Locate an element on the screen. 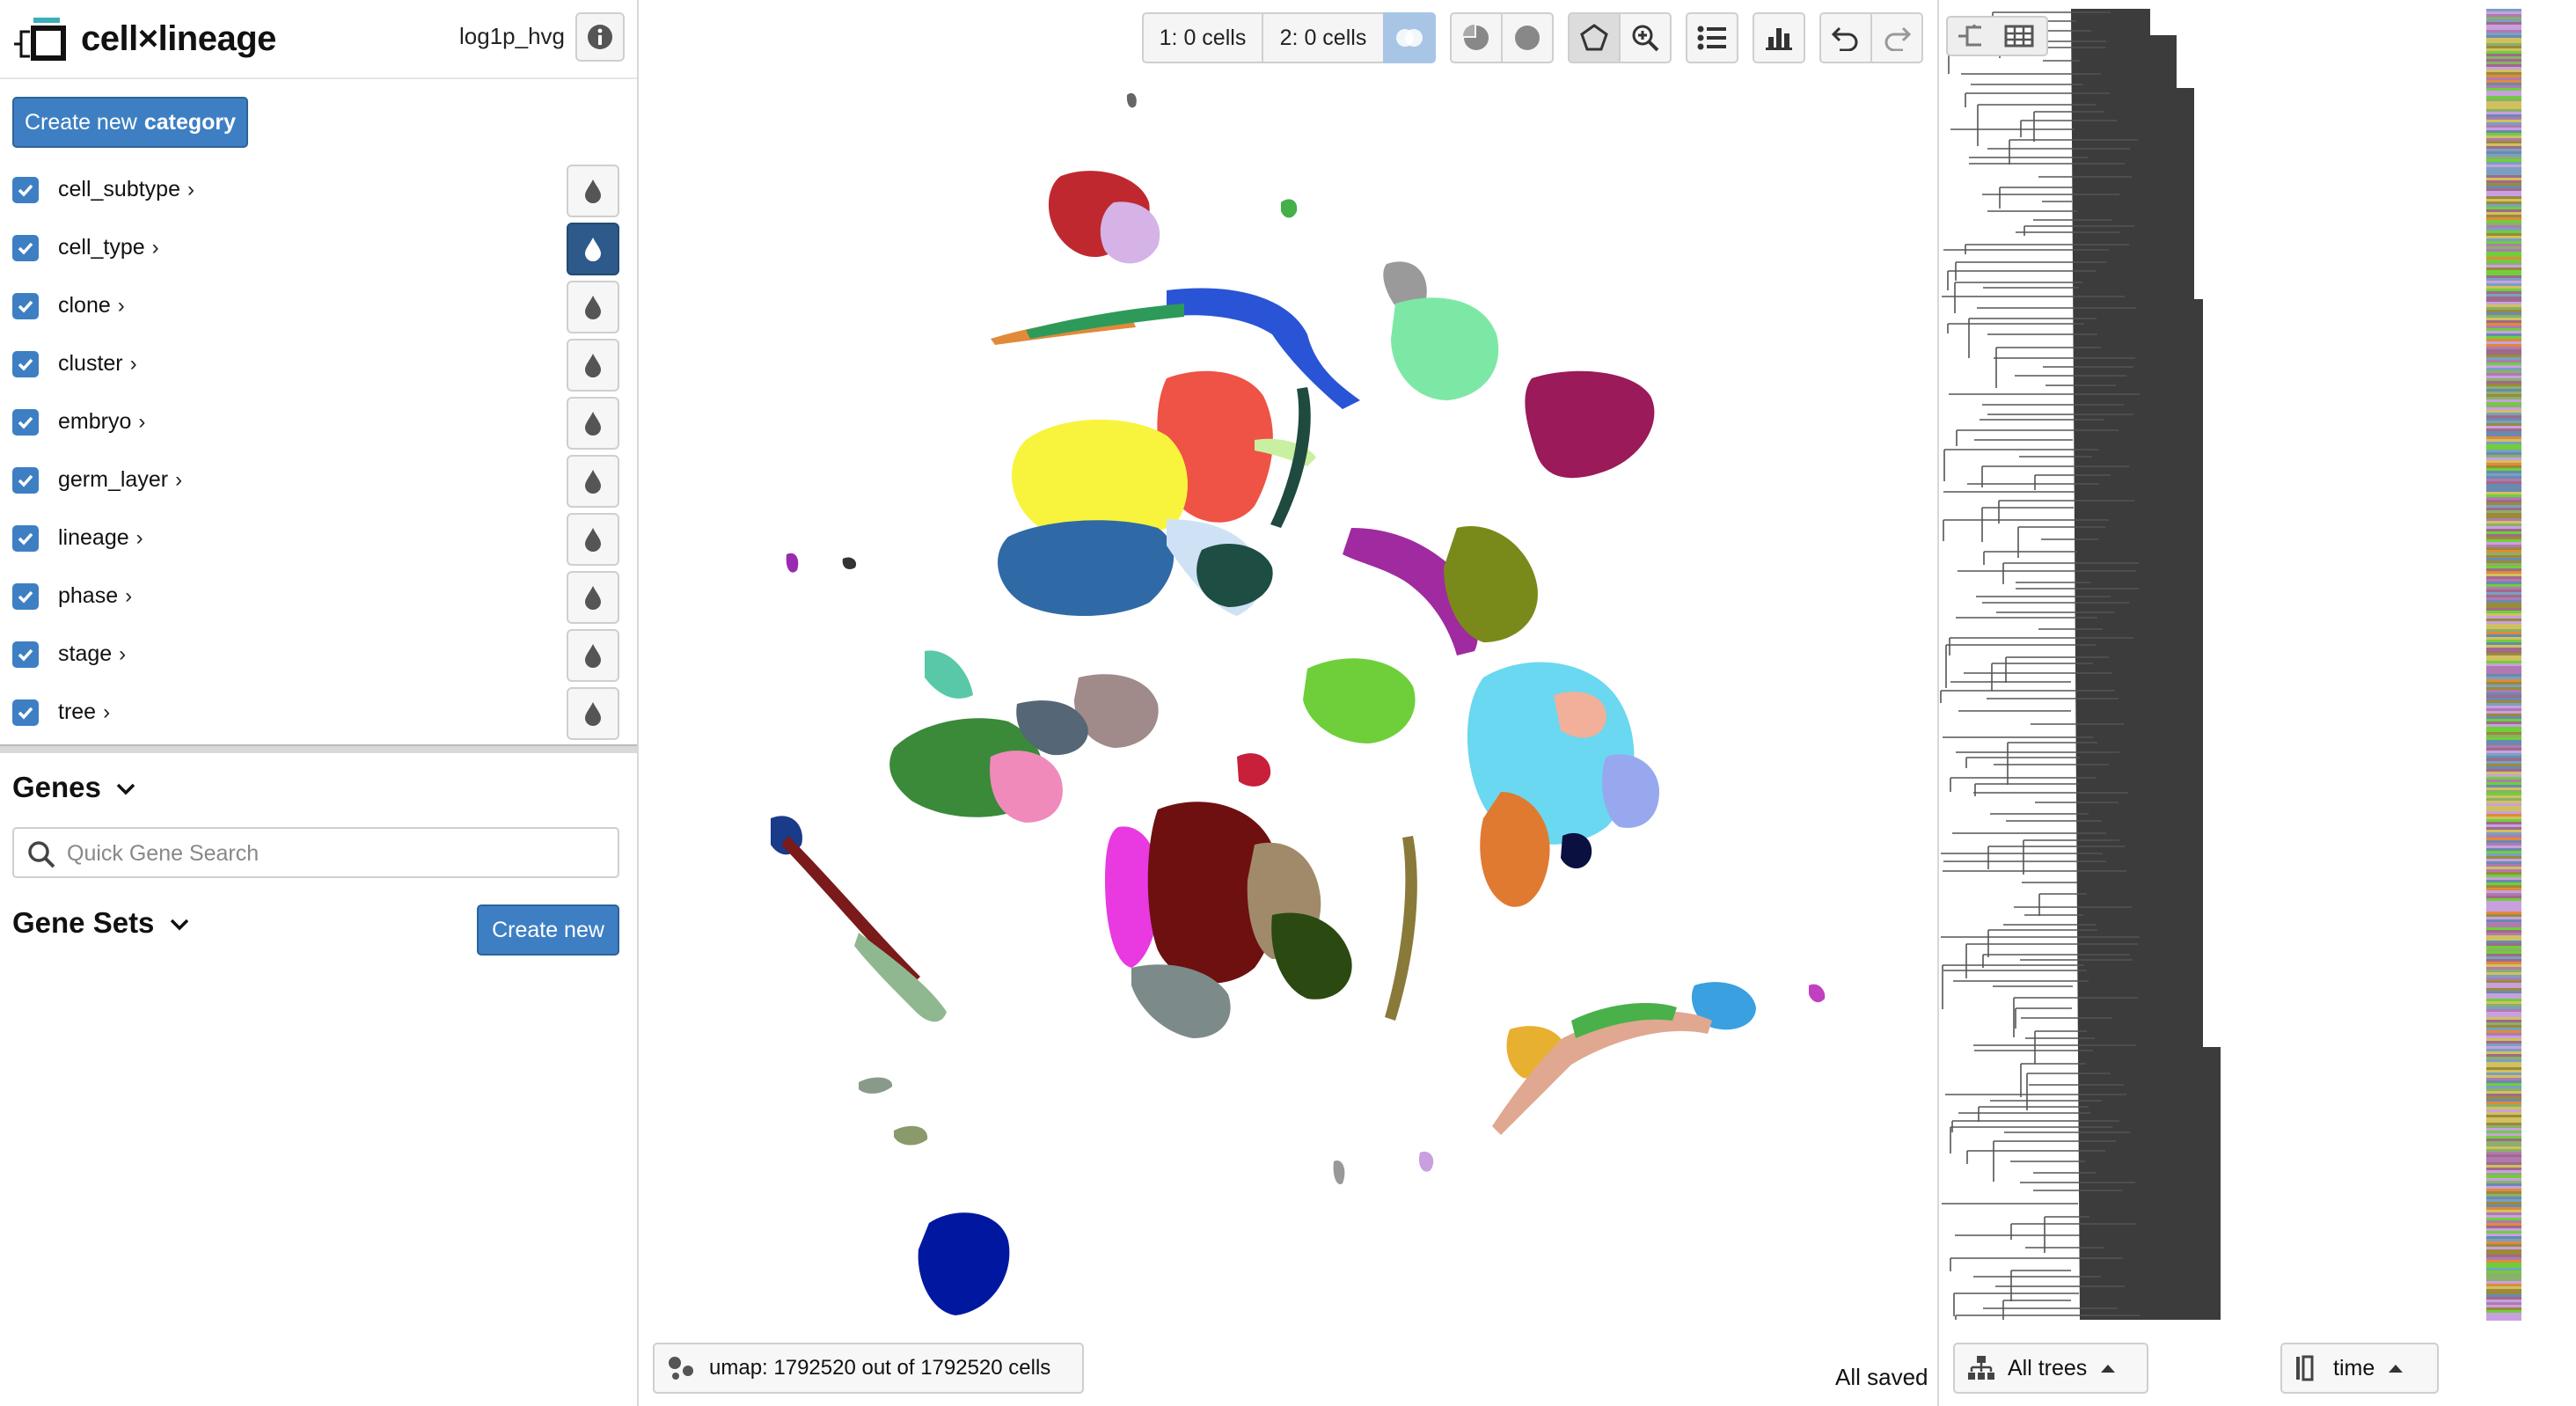  category-name: embryo is located at coordinates (95, 421).